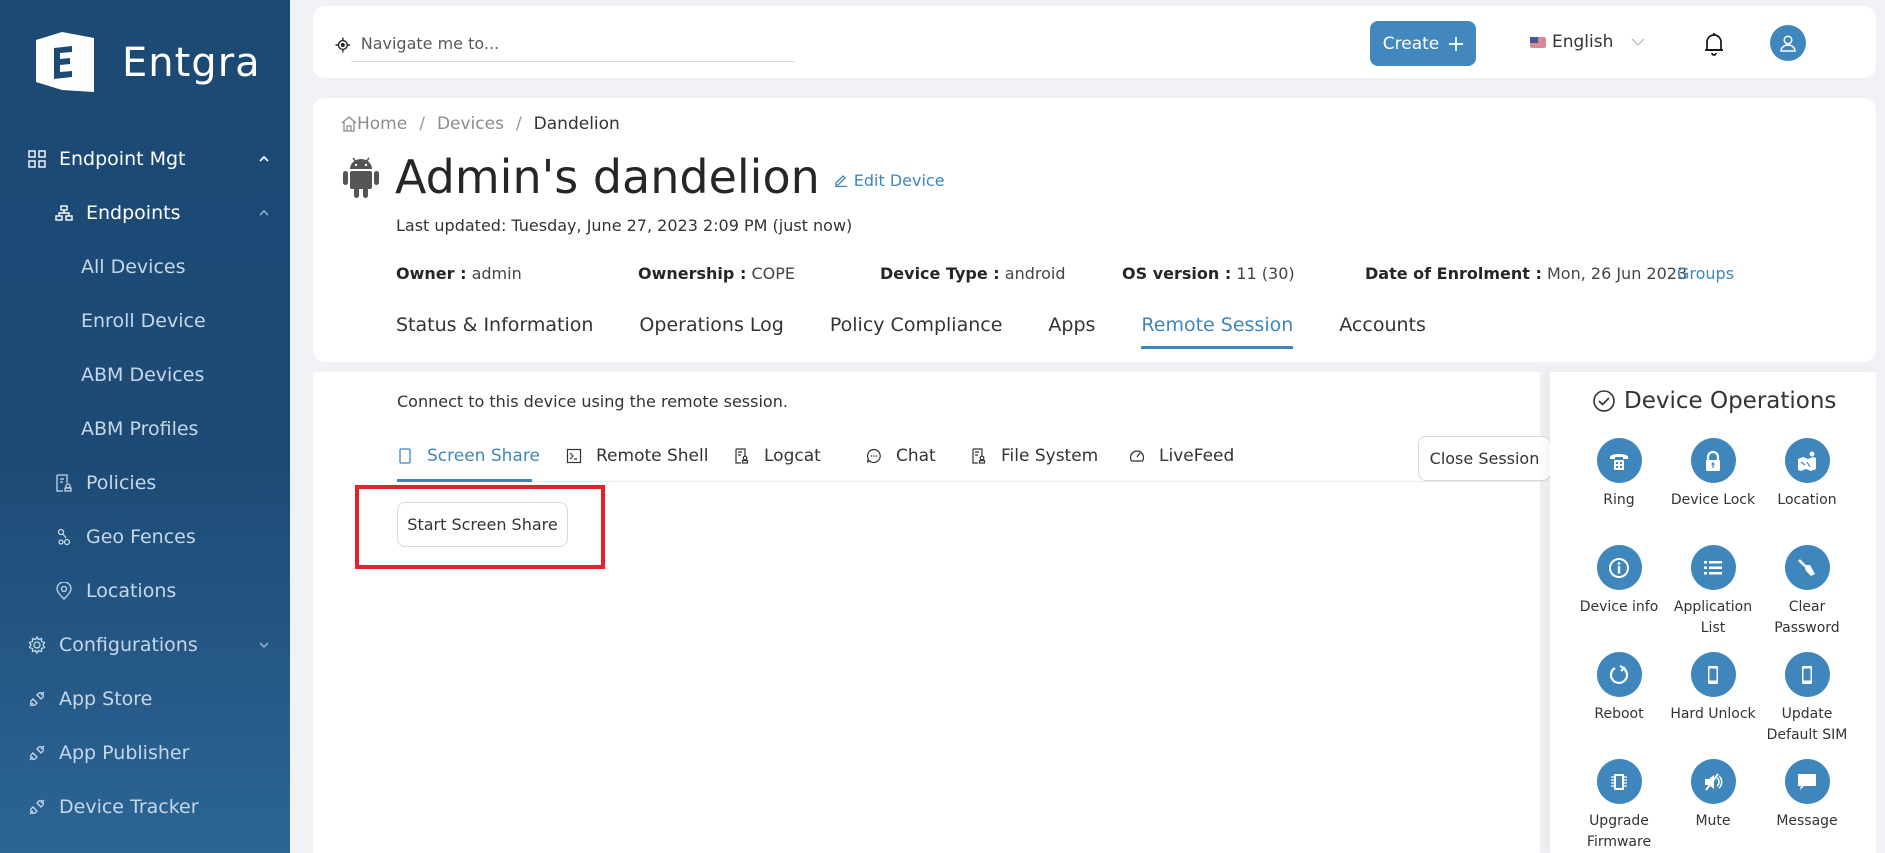 The image size is (1885, 853). Describe the element at coordinates (1034, 456) in the screenshot. I see `subtab-file-system: File System` at that location.